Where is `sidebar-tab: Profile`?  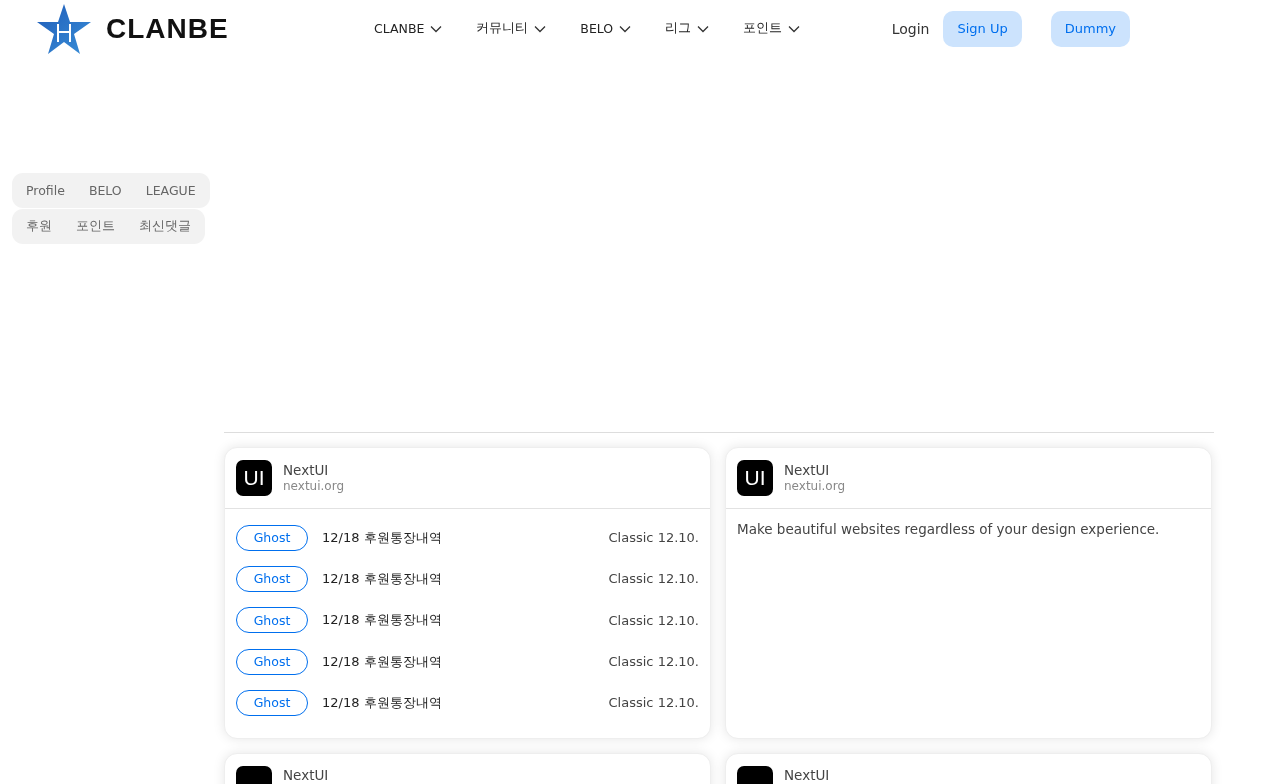
sidebar-tab: Profile is located at coordinates (45, 190).